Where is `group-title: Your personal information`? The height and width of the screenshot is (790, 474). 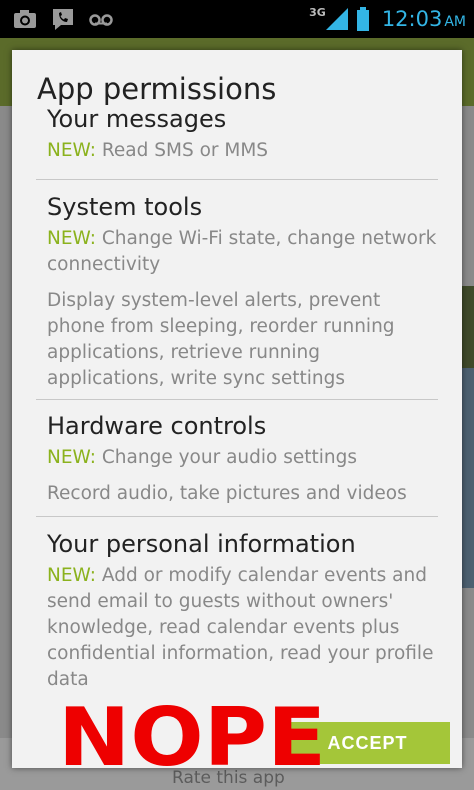 group-title: Your personal information is located at coordinates (201, 544).